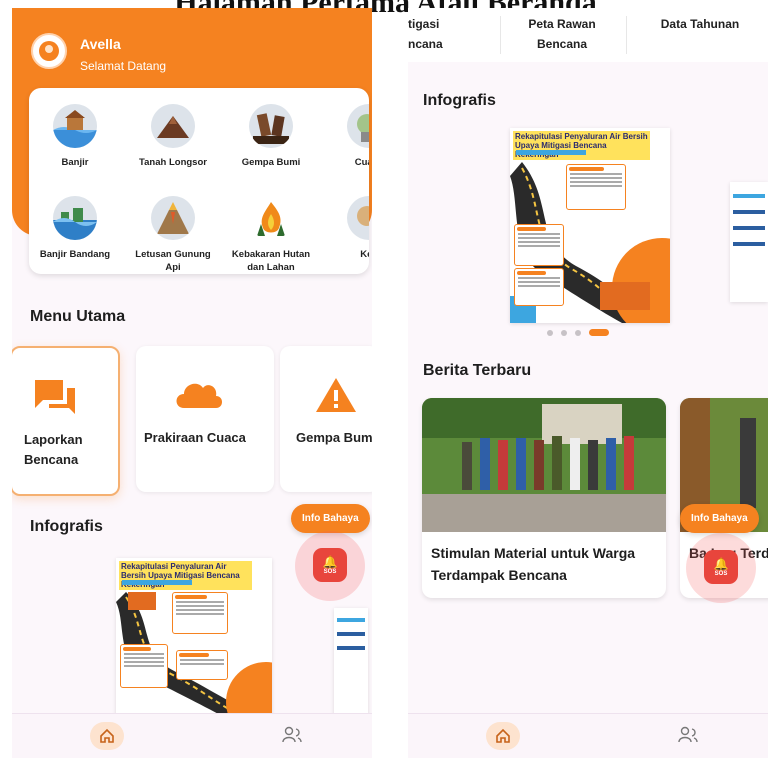 Image resolution: width=771 pixels, height=758 pixels. What do you see at coordinates (75, 126) in the screenshot?
I see `flood-icon` at bounding box center [75, 126].